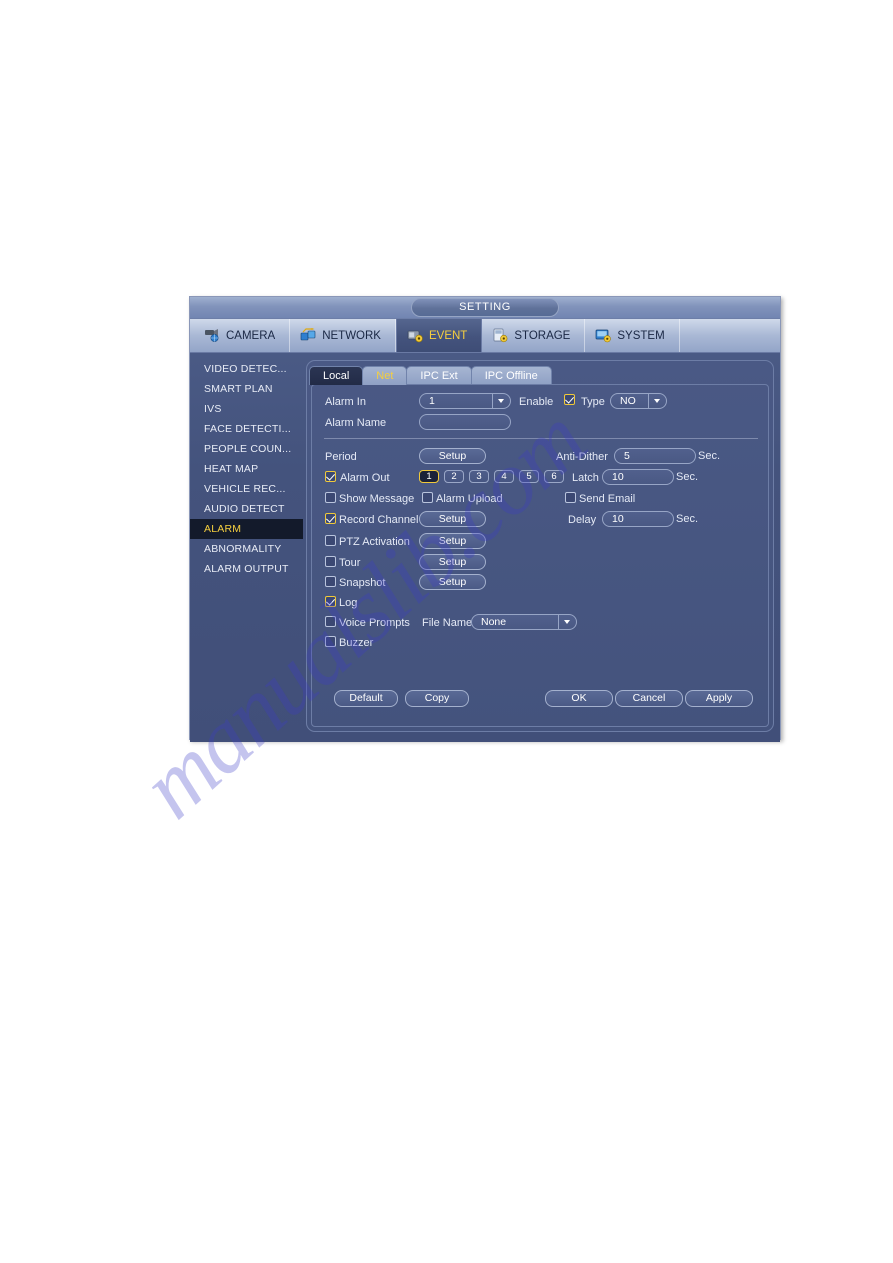 The height and width of the screenshot is (1263, 893). I want to click on nav-item-network: NETWORK, so click(343, 335).